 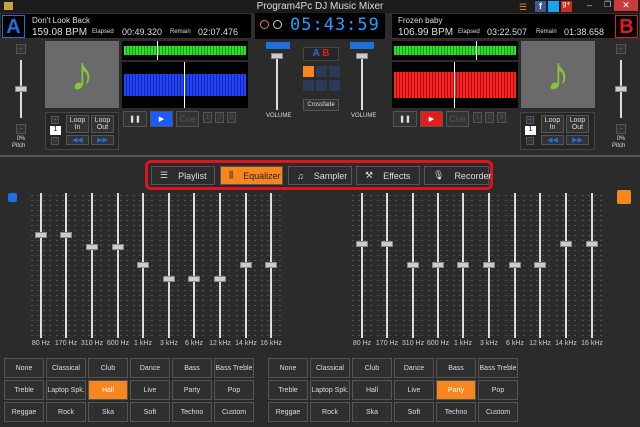 I want to click on loop-down-button: −, so click(x=55, y=141).